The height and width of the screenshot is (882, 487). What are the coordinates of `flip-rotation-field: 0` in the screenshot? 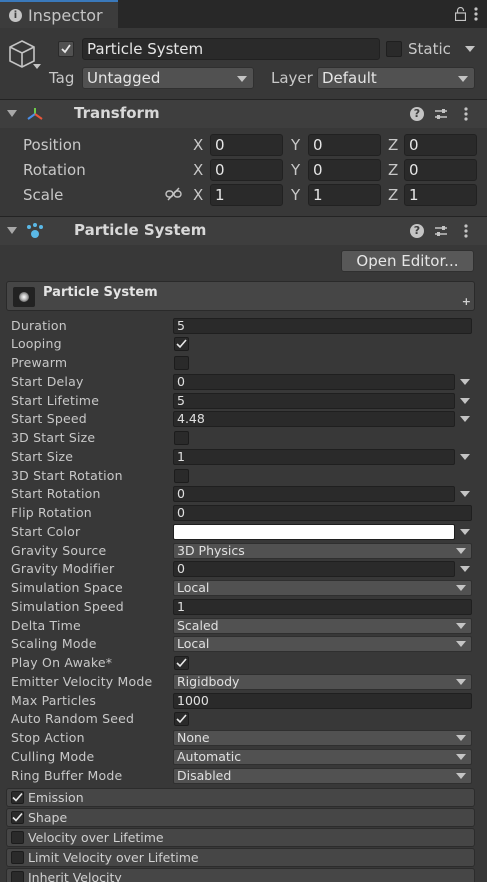 It's located at (322, 513).